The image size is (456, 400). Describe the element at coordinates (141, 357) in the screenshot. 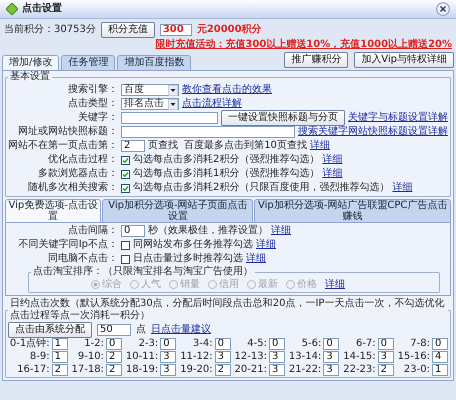

I see `hour-label: 10-11:` at that location.